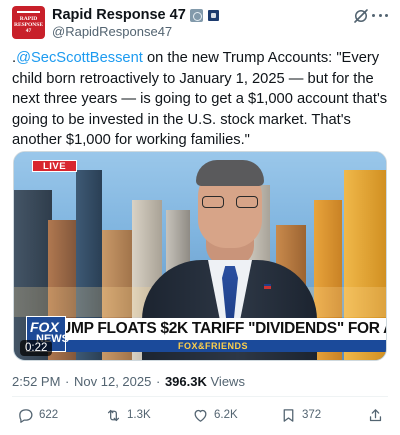  I want to click on share-button, so click(375, 415).